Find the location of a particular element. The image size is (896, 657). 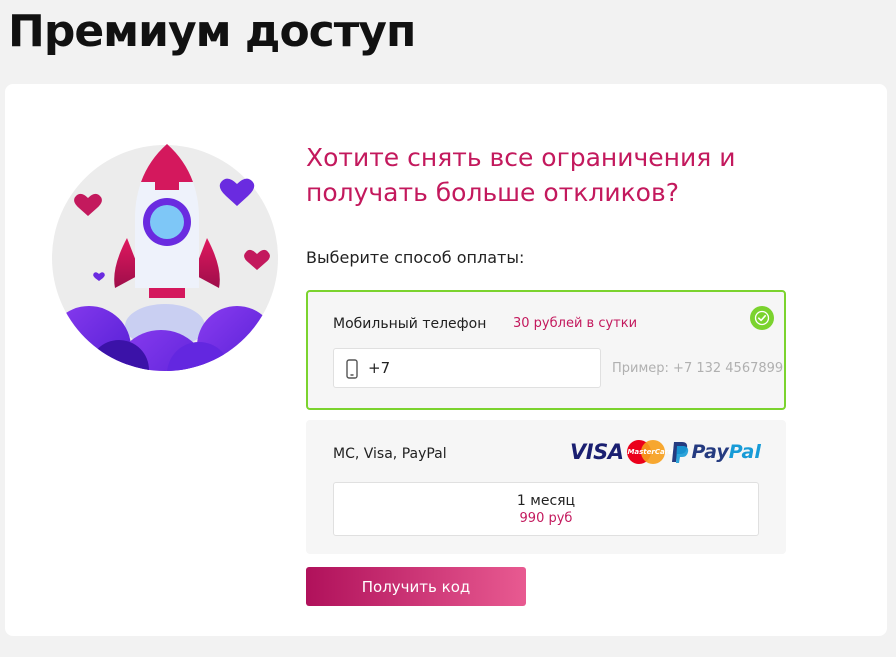

paypal-icon is located at coordinates (680, 452).